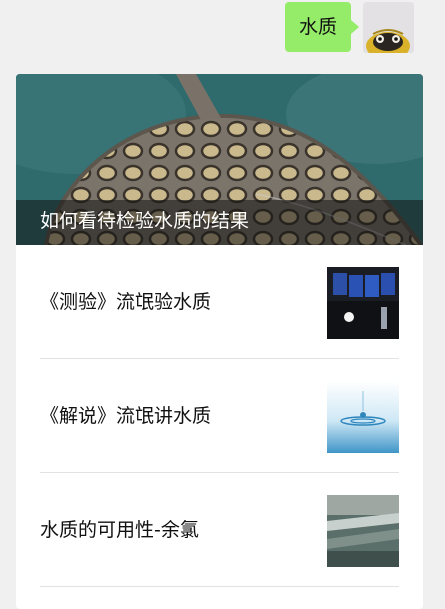  What do you see at coordinates (317, 27) in the screenshot?
I see `message-text: 水质` at bounding box center [317, 27].